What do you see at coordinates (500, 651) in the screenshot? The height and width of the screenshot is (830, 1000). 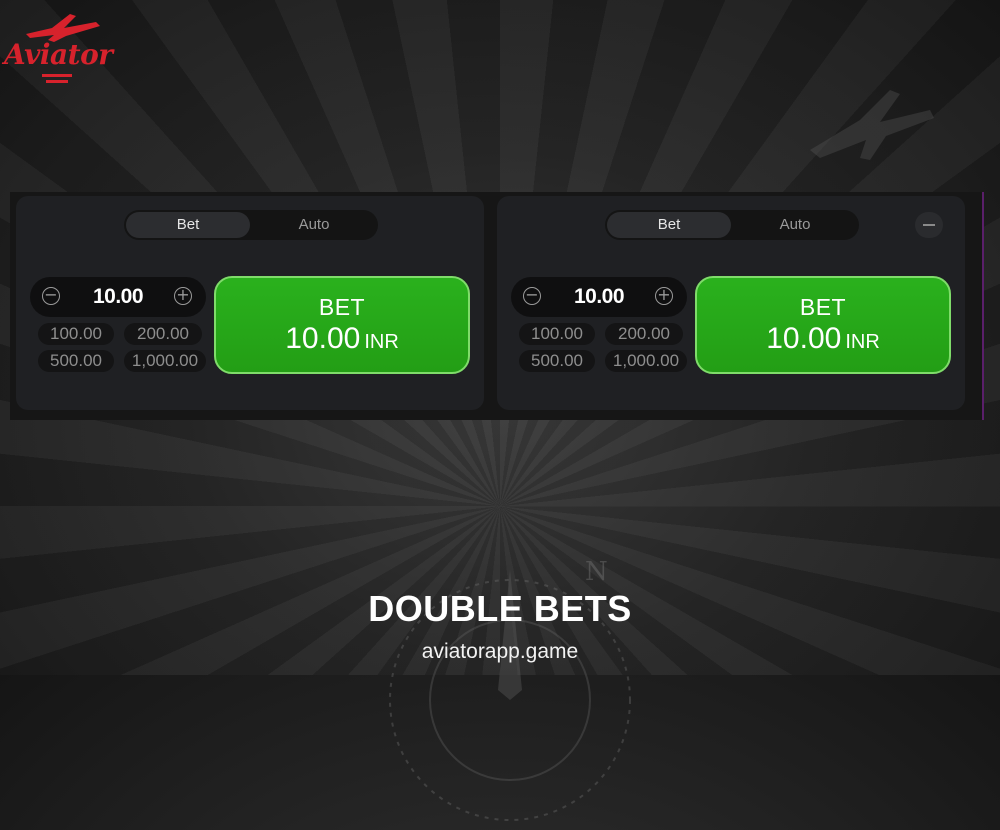 I see `site-url: aviatorapp.game` at bounding box center [500, 651].